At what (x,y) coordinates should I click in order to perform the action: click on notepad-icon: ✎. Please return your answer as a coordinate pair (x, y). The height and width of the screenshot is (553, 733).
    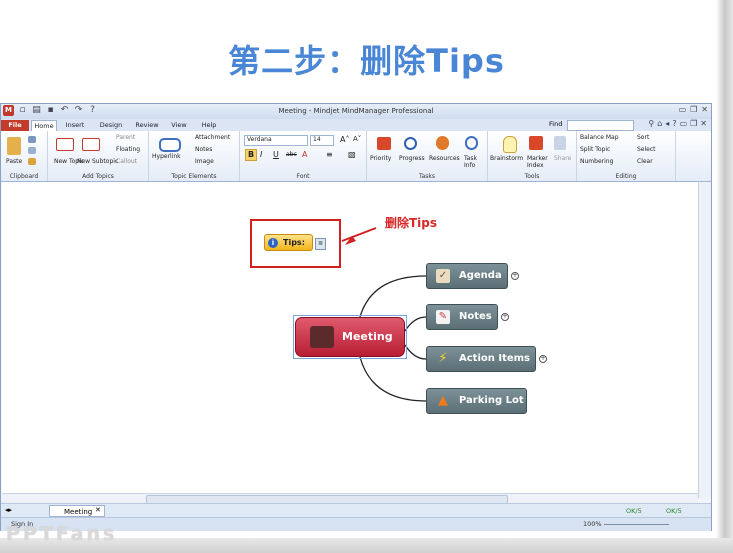
    Looking at the image, I should click on (443, 317).